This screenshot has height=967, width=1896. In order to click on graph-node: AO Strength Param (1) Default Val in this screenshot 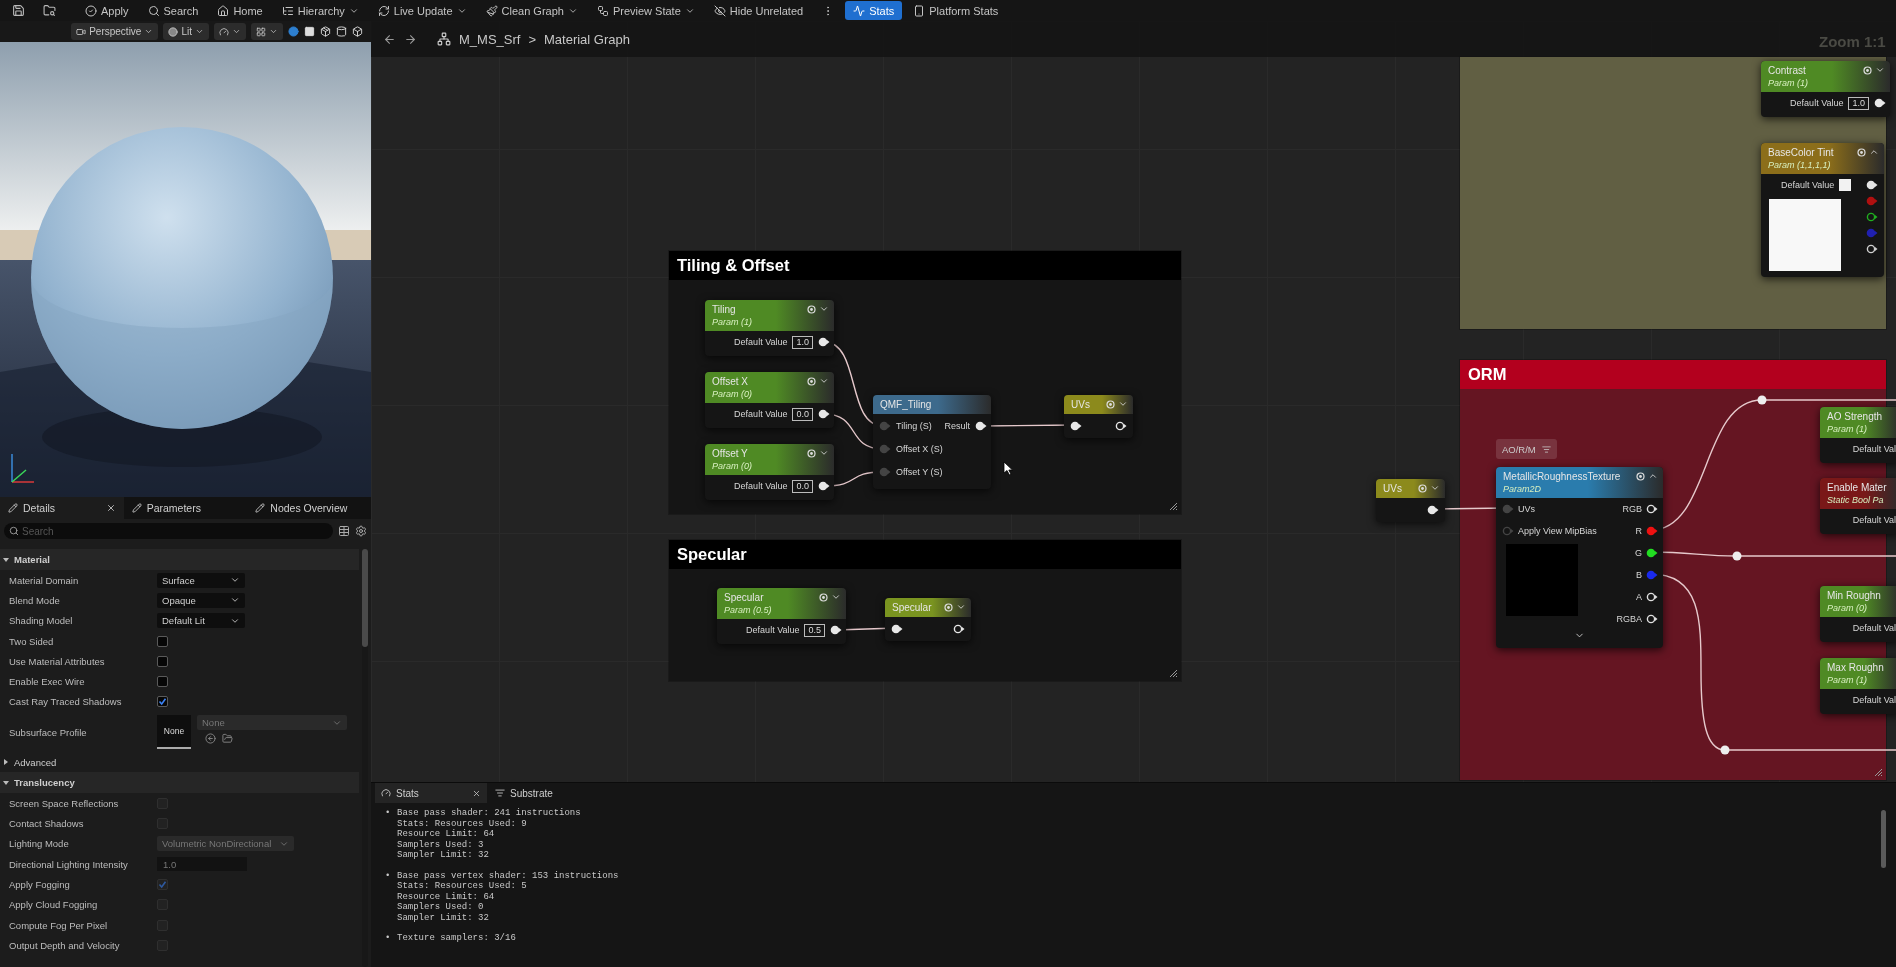, I will do `click(1858, 435)`.